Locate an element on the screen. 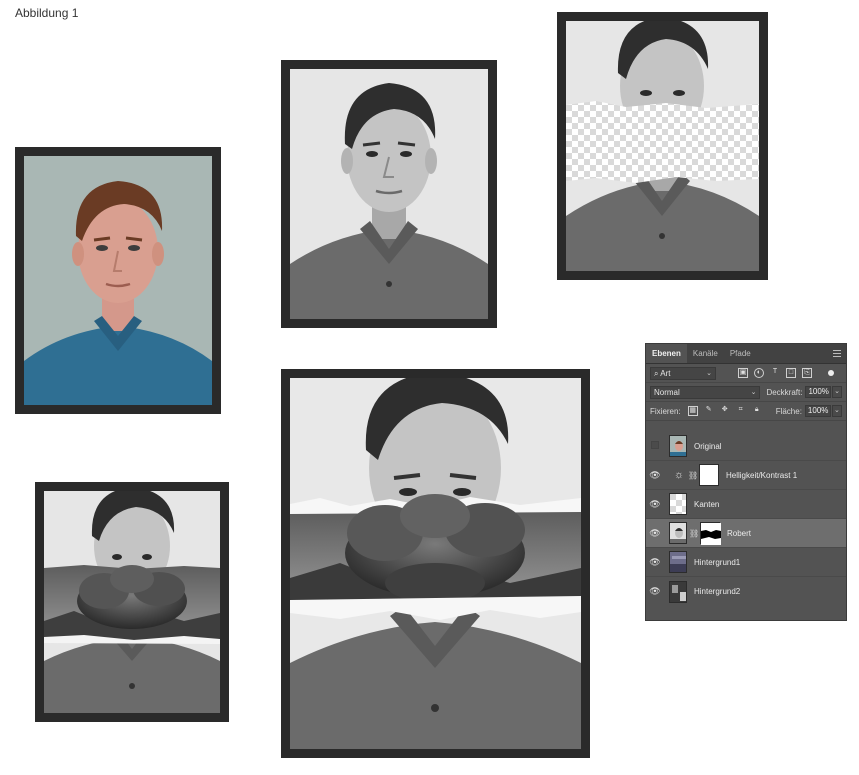 The height and width of the screenshot is (775, 859). filter-shape-icon: □ is located at coordinates (791, 373).